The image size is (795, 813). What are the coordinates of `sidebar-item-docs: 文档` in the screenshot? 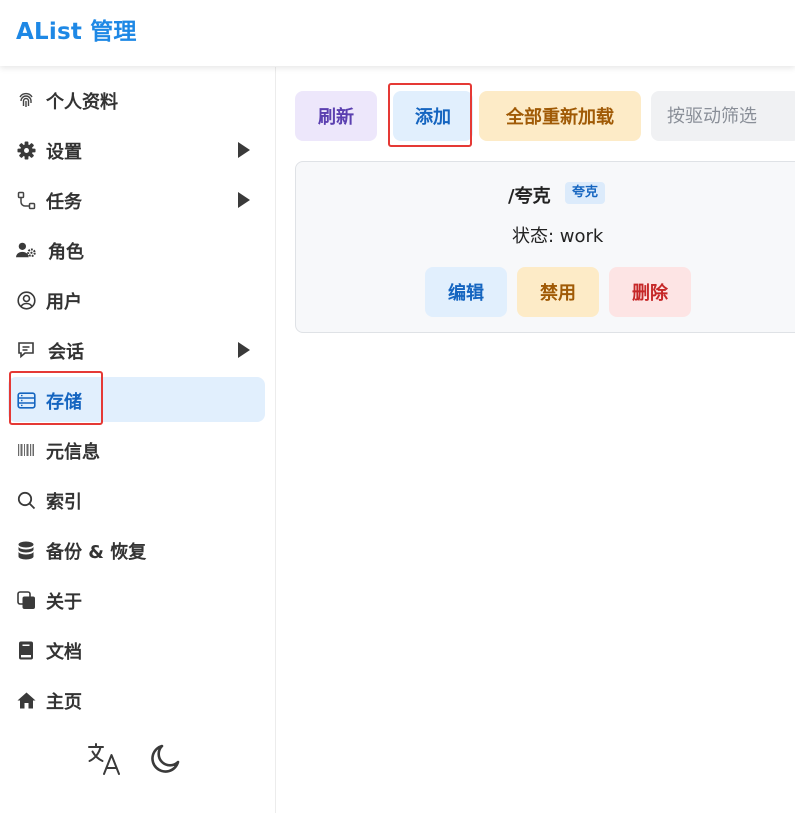 It's located at (136, 649).